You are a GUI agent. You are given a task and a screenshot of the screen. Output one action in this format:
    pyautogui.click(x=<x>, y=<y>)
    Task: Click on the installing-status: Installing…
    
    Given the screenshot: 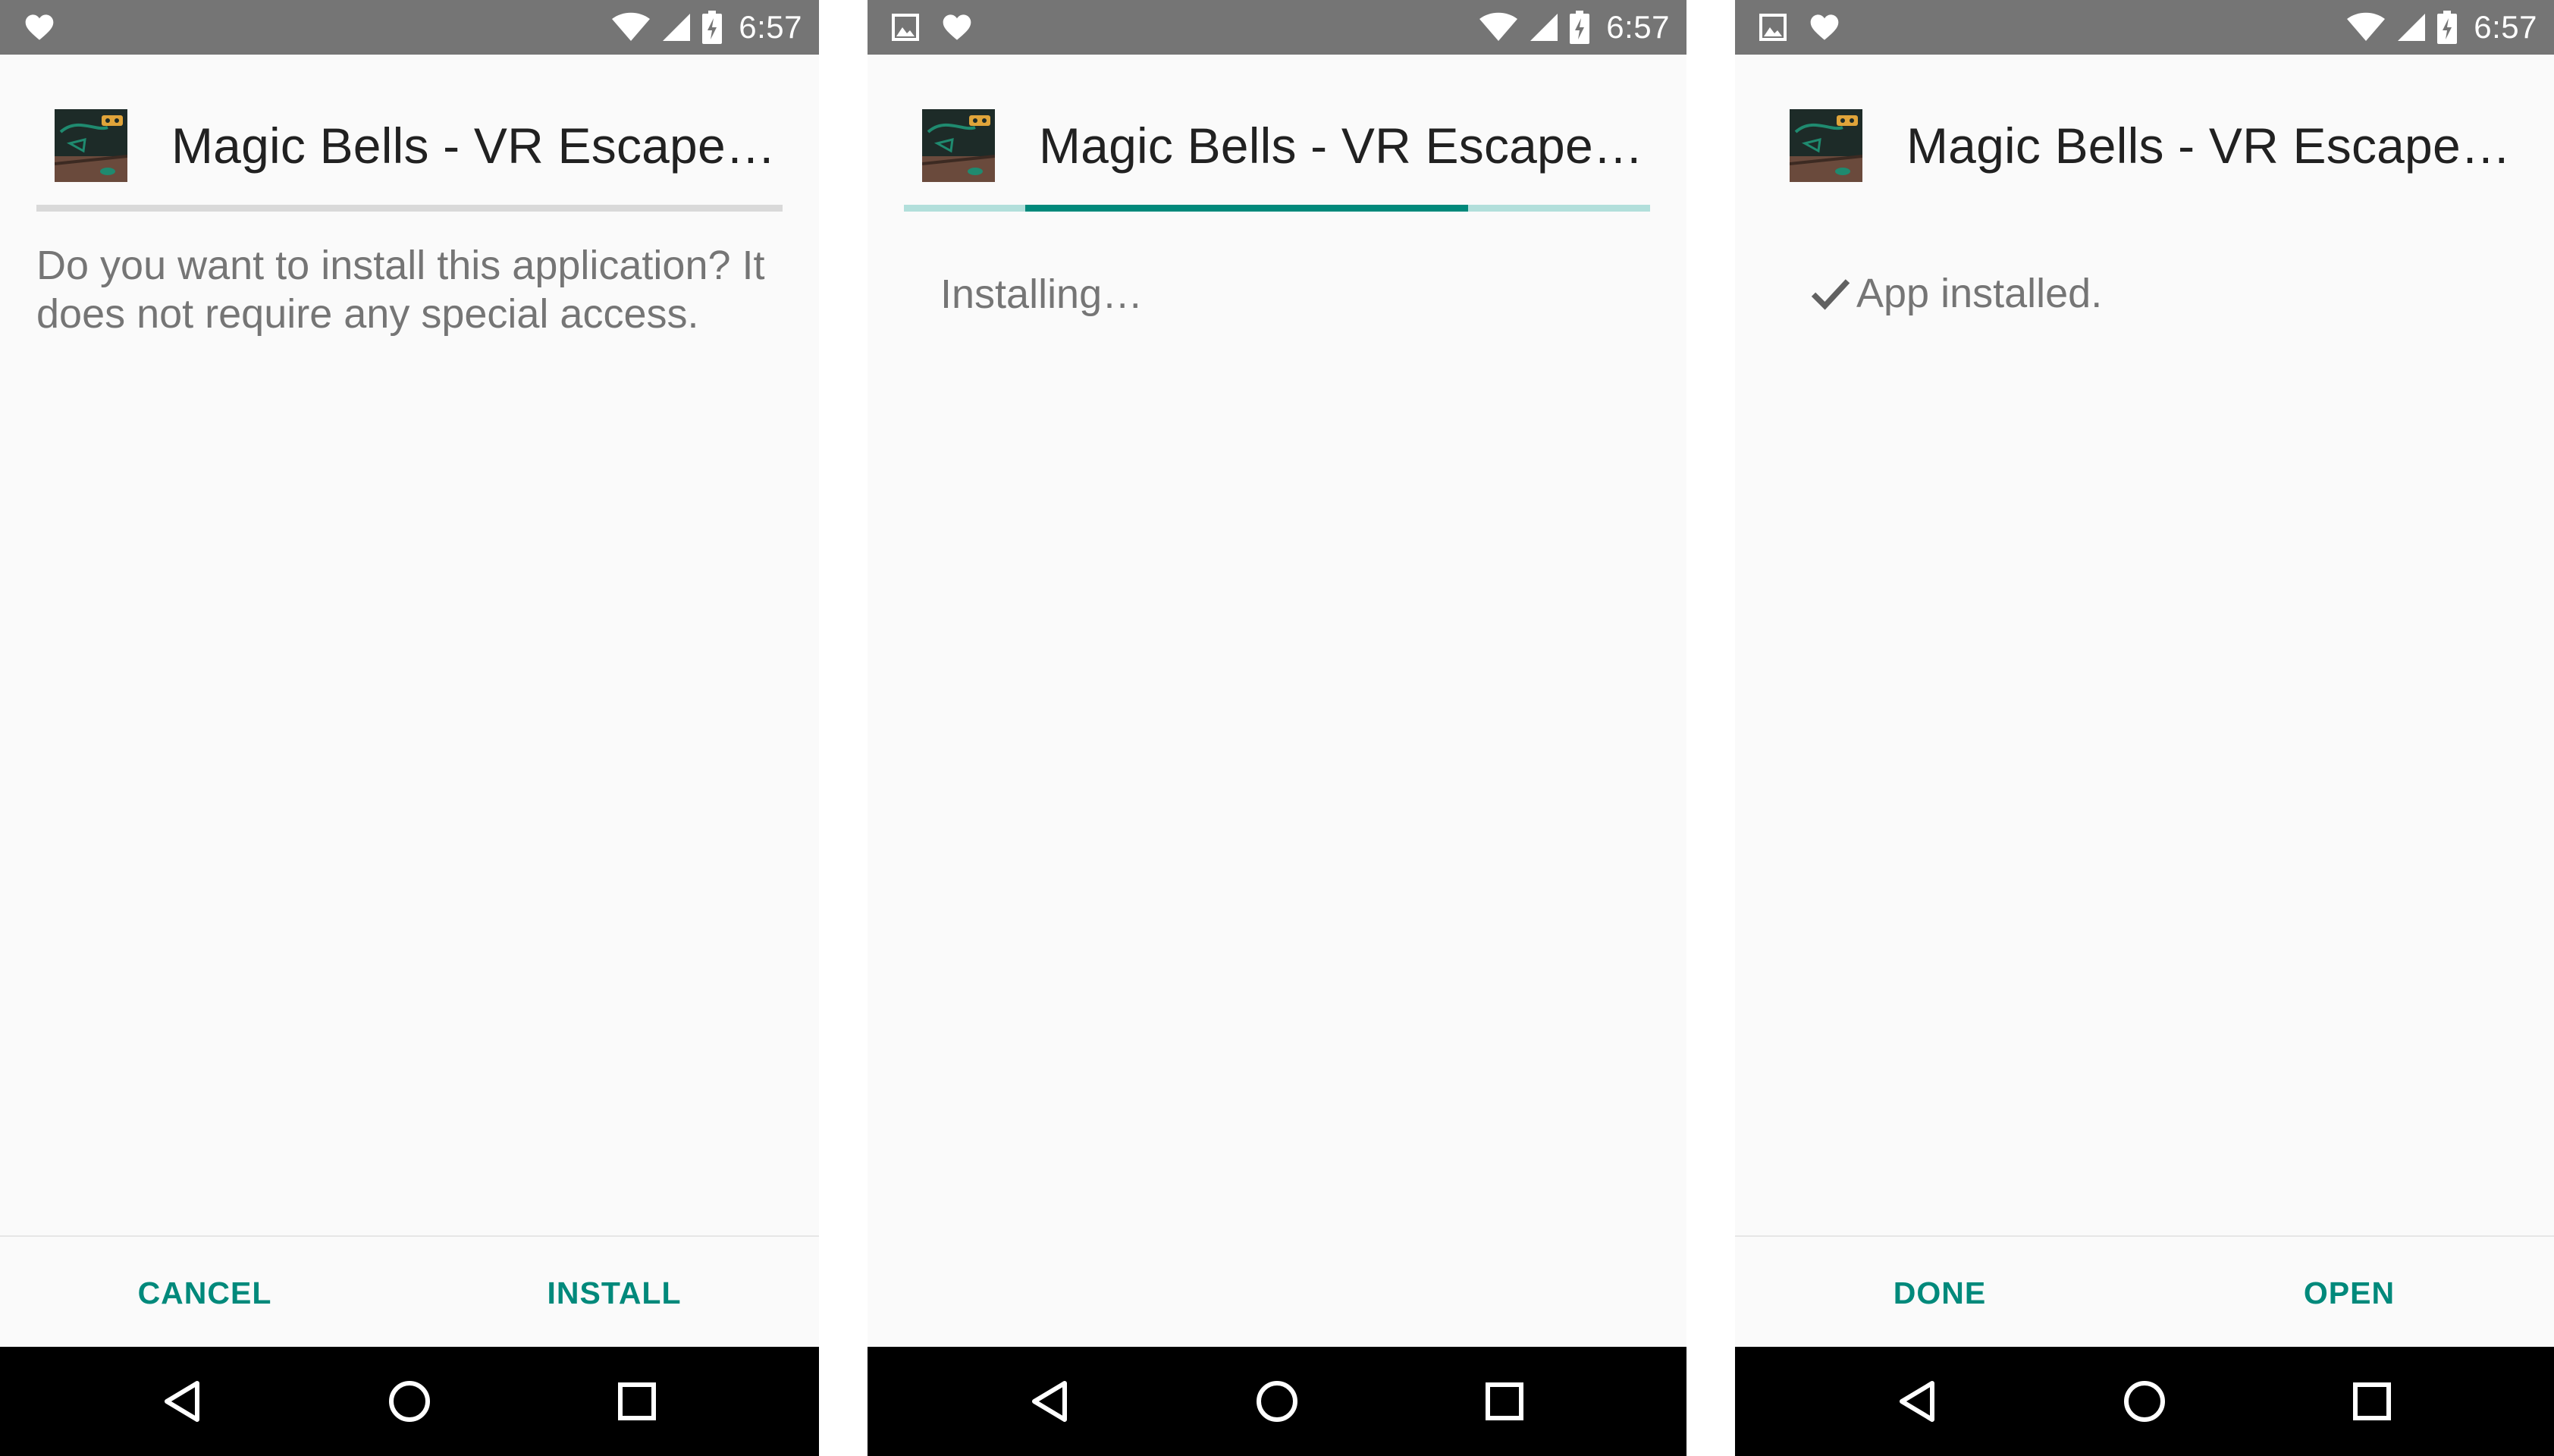 What is the action you would take?
    pyautogui.click(x=1042, y=294)
    